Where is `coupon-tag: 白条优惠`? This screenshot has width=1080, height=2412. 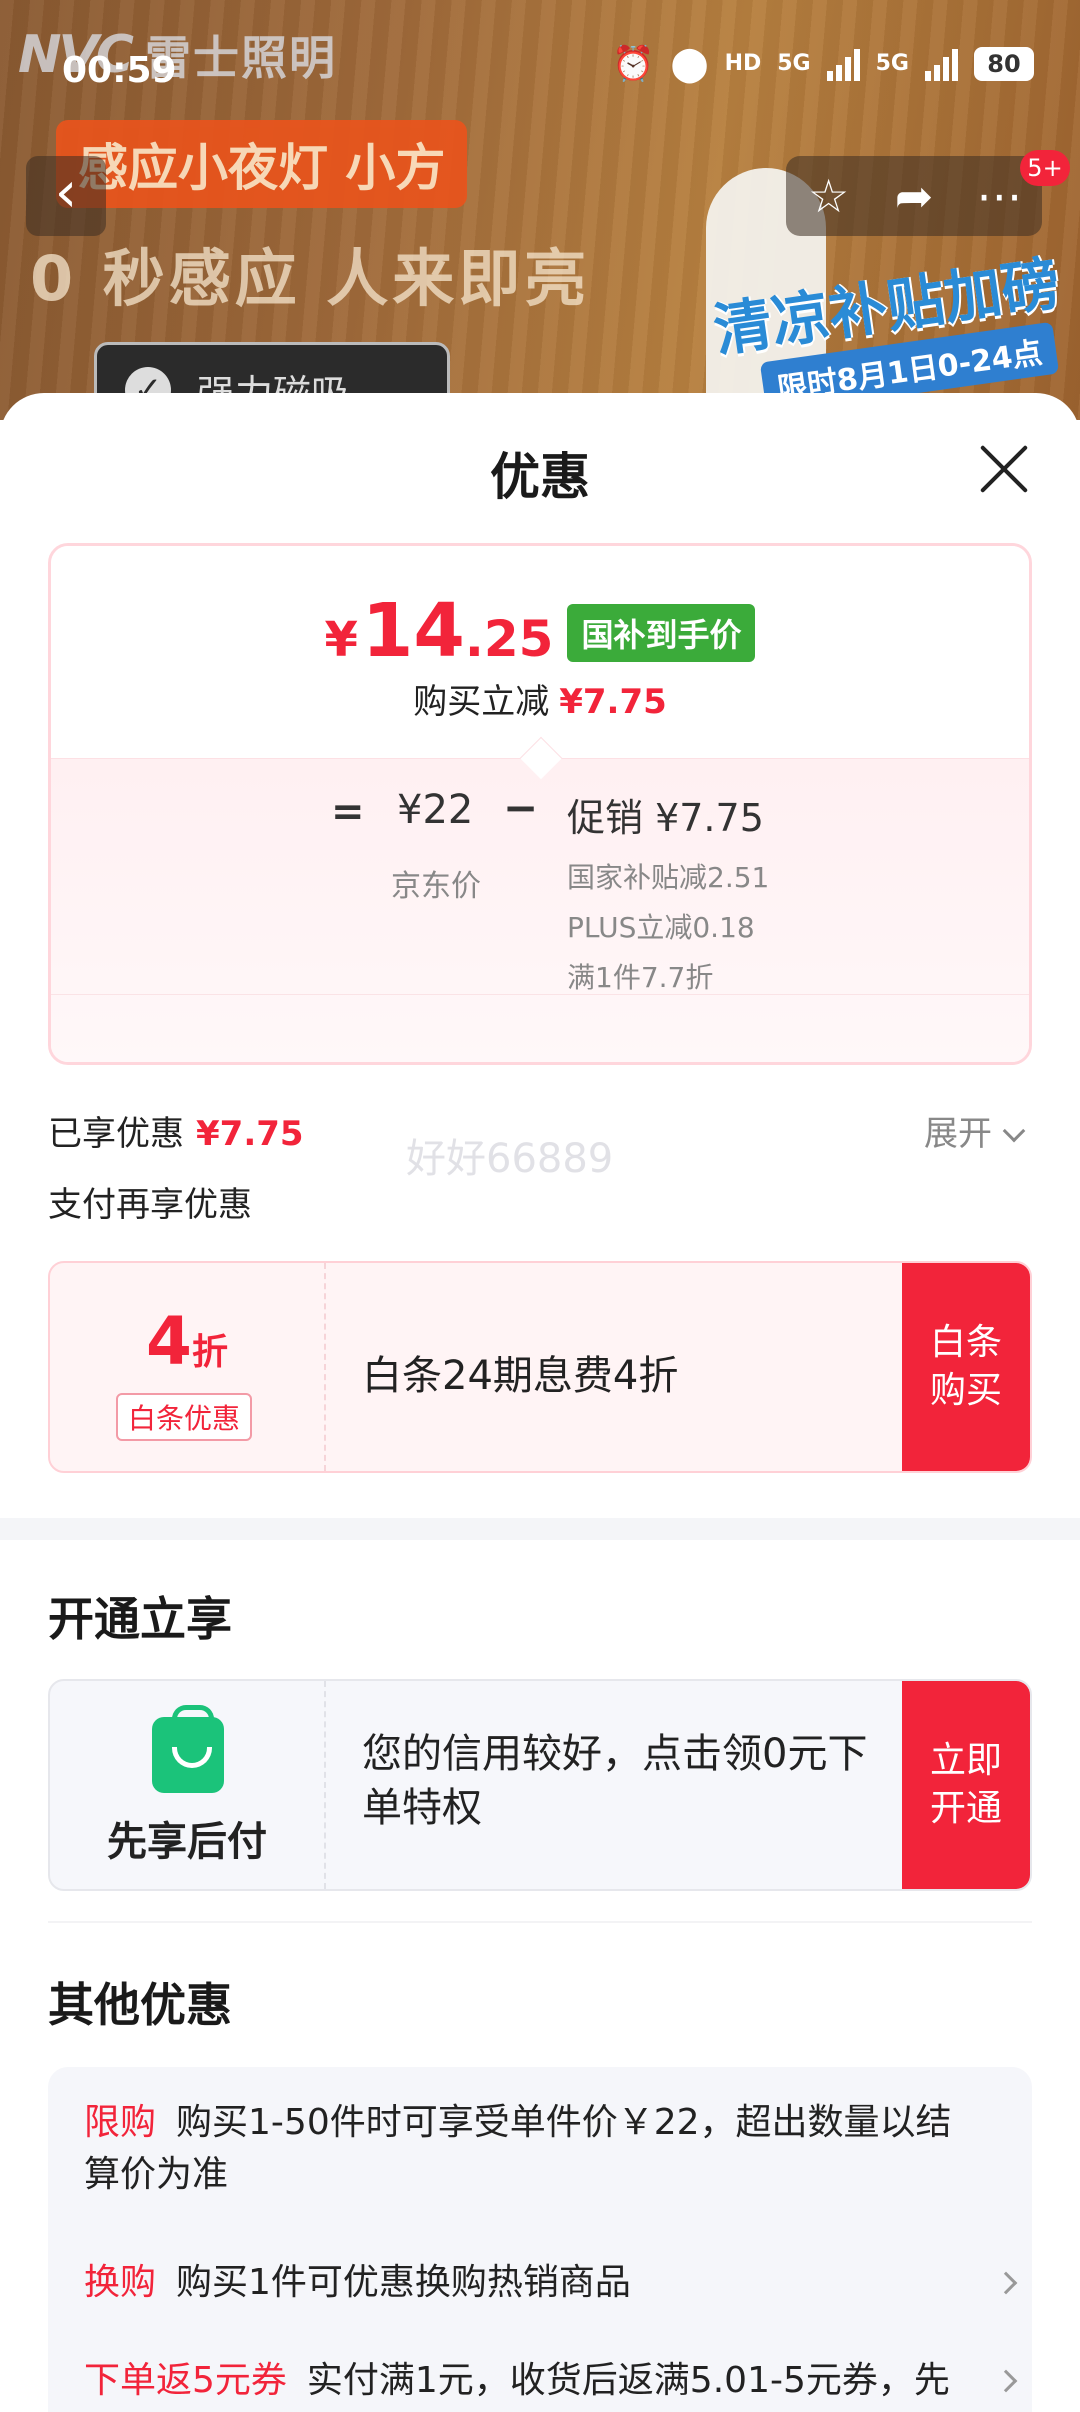
coupon-tag: 白条优惠 is located at coordinates (184, 1417).